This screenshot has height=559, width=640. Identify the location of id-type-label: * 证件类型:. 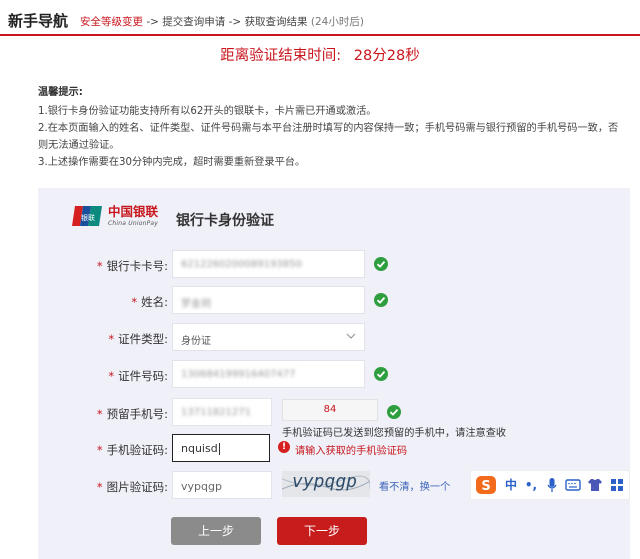
(138, 339).